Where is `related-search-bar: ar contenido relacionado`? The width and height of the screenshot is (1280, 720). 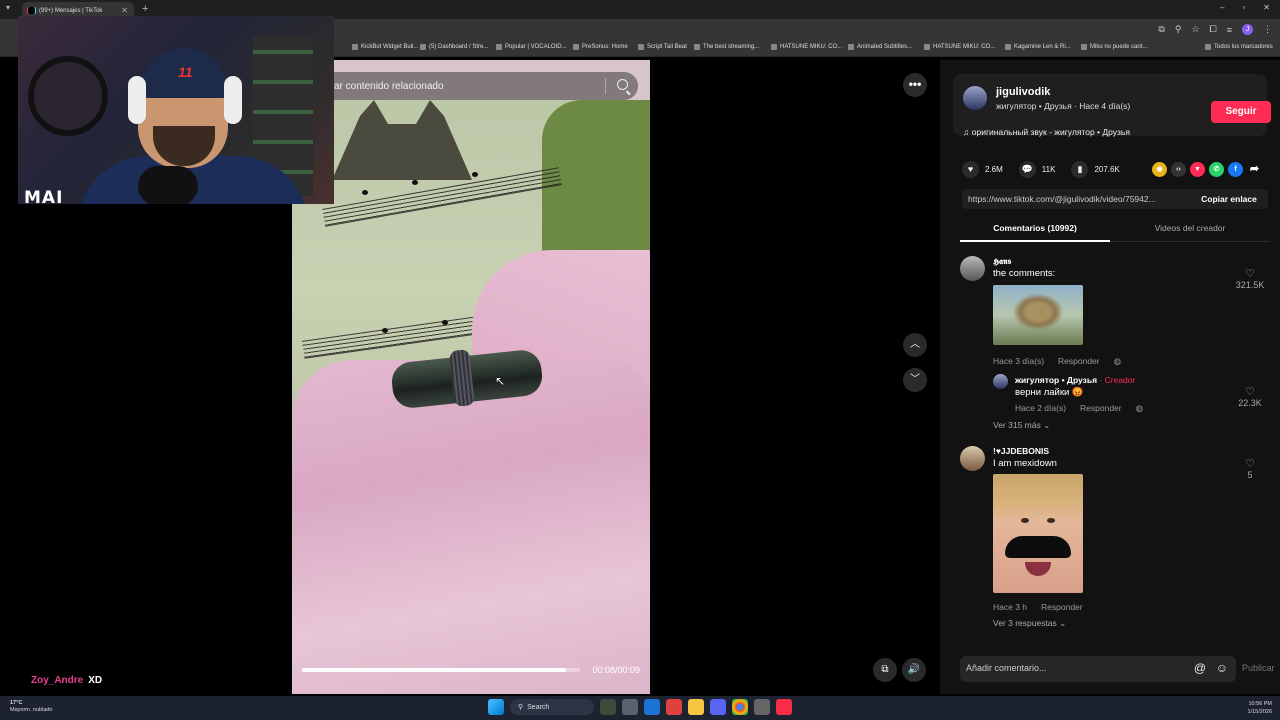 related-search-bar: ar contenido relacionado is located at coordinates (465, 86).